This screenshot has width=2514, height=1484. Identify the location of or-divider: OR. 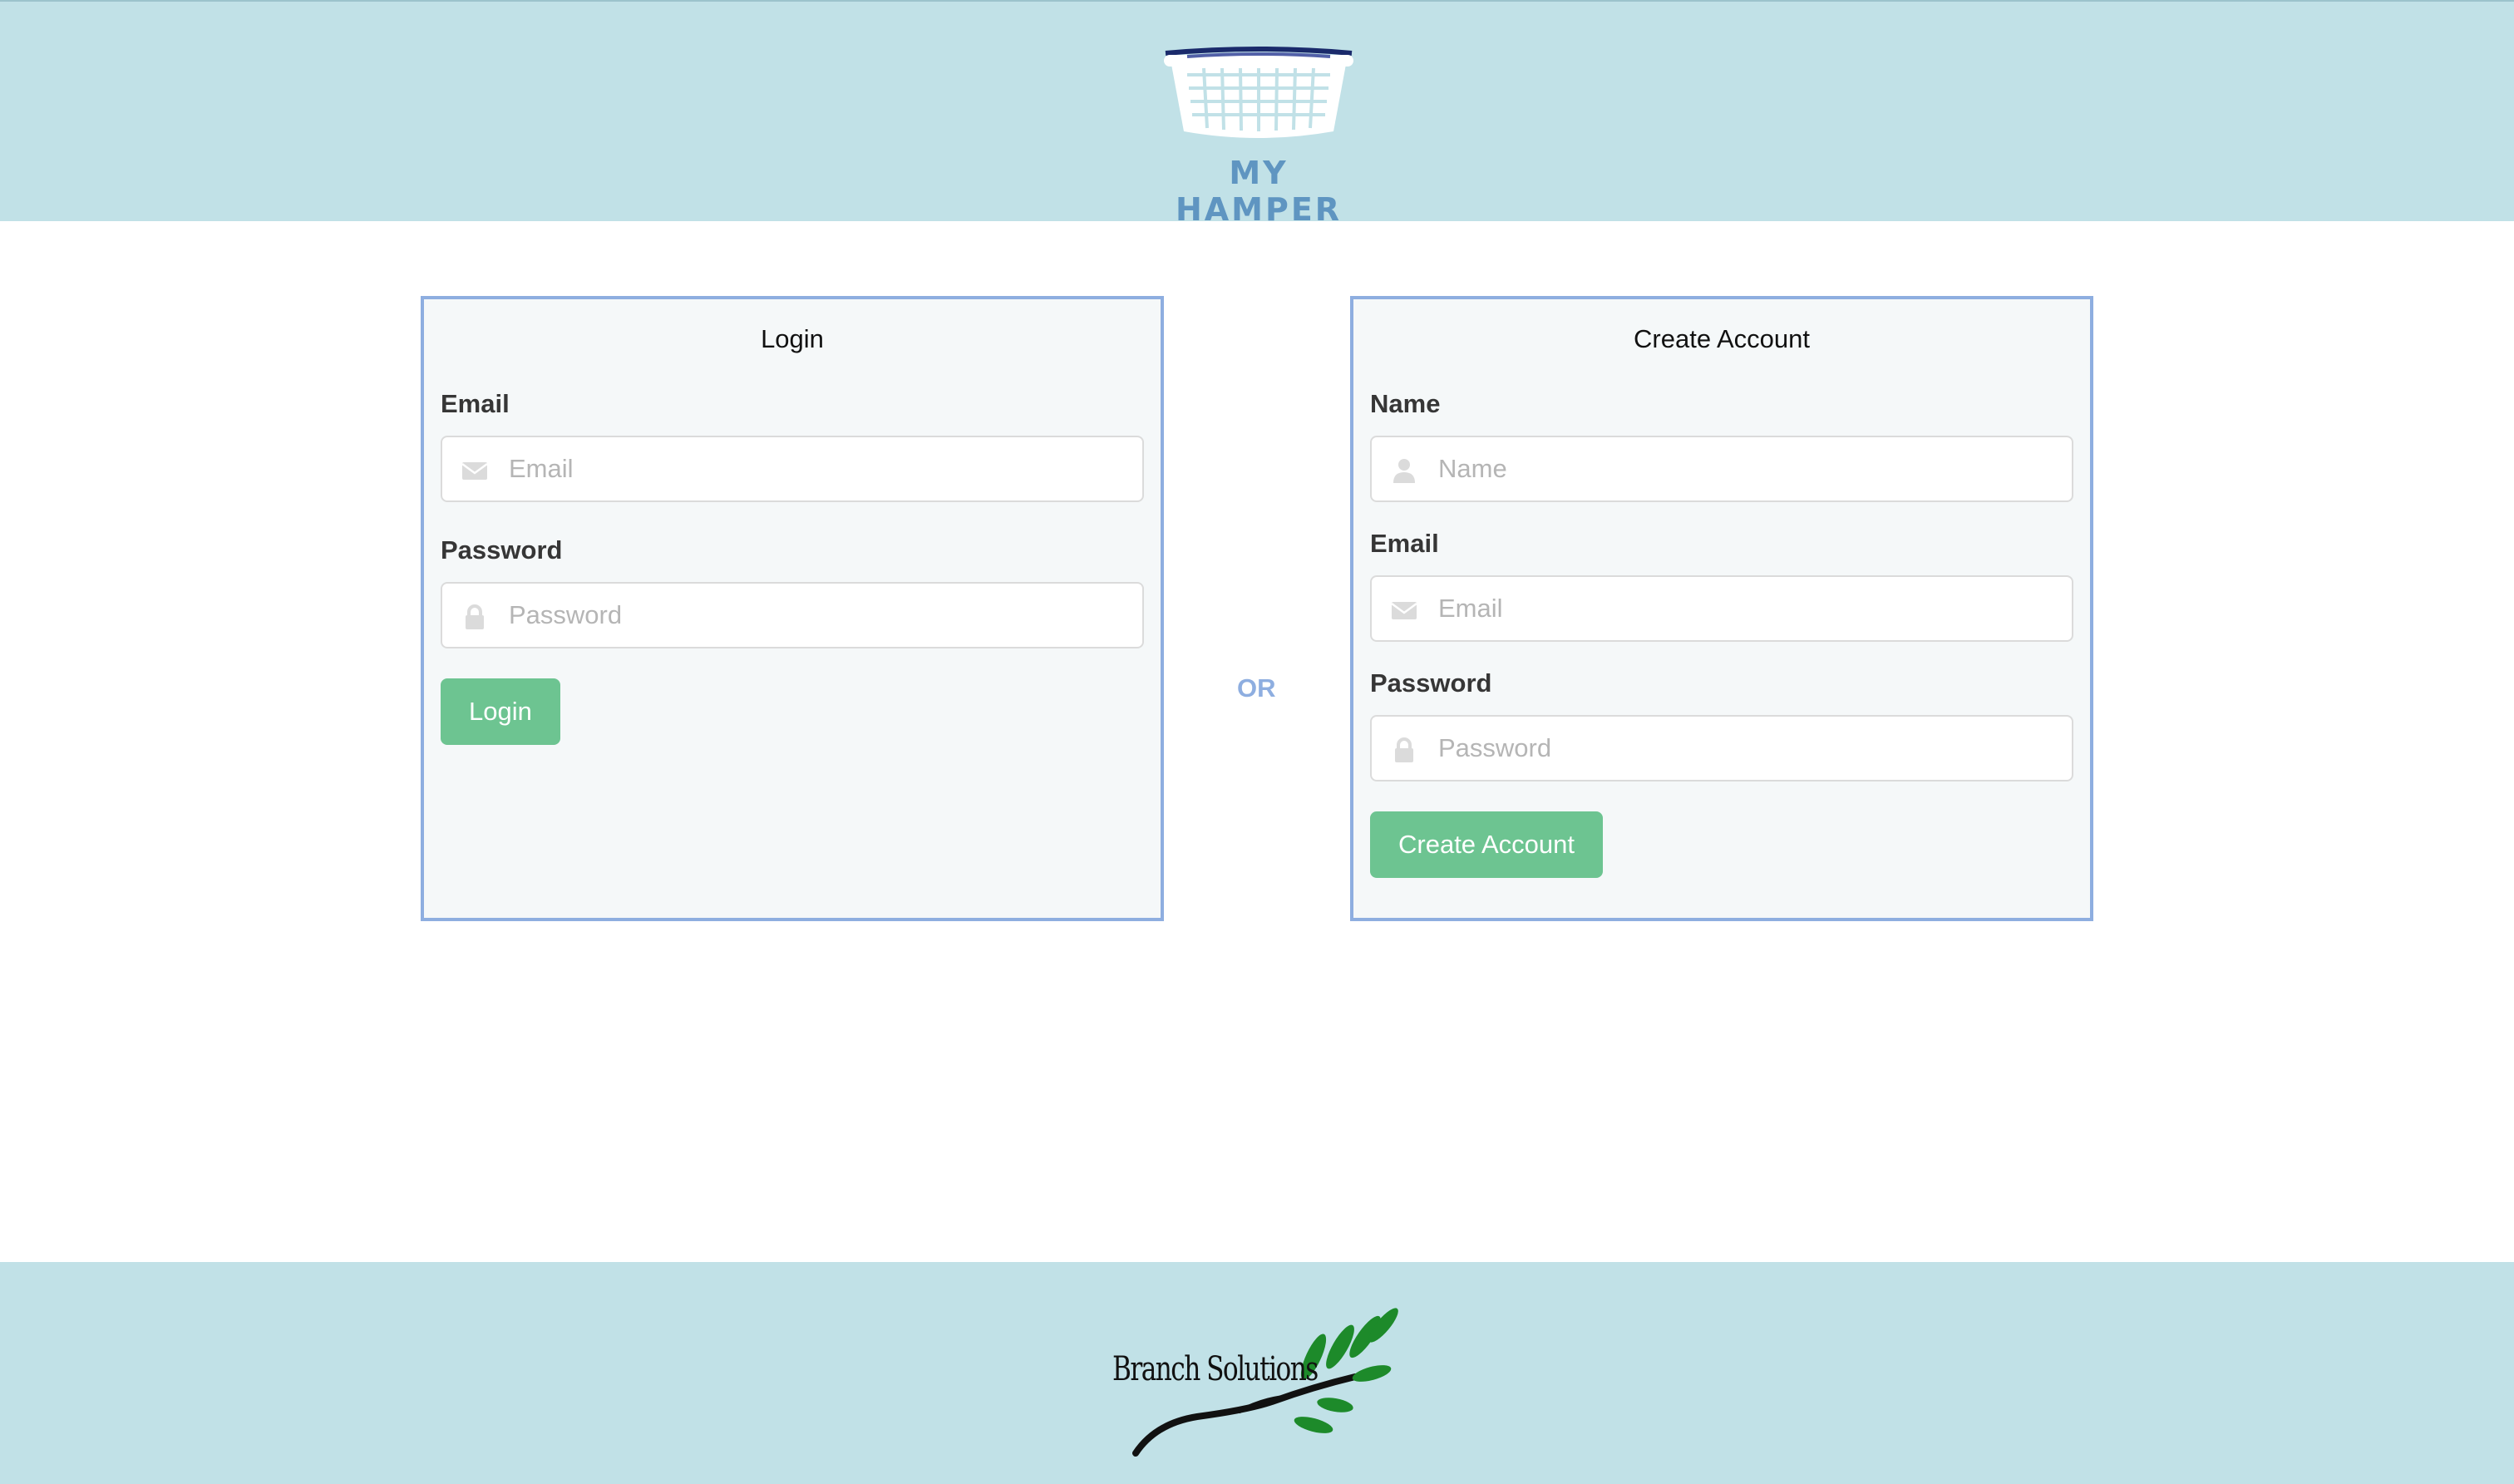
(1257, 688).